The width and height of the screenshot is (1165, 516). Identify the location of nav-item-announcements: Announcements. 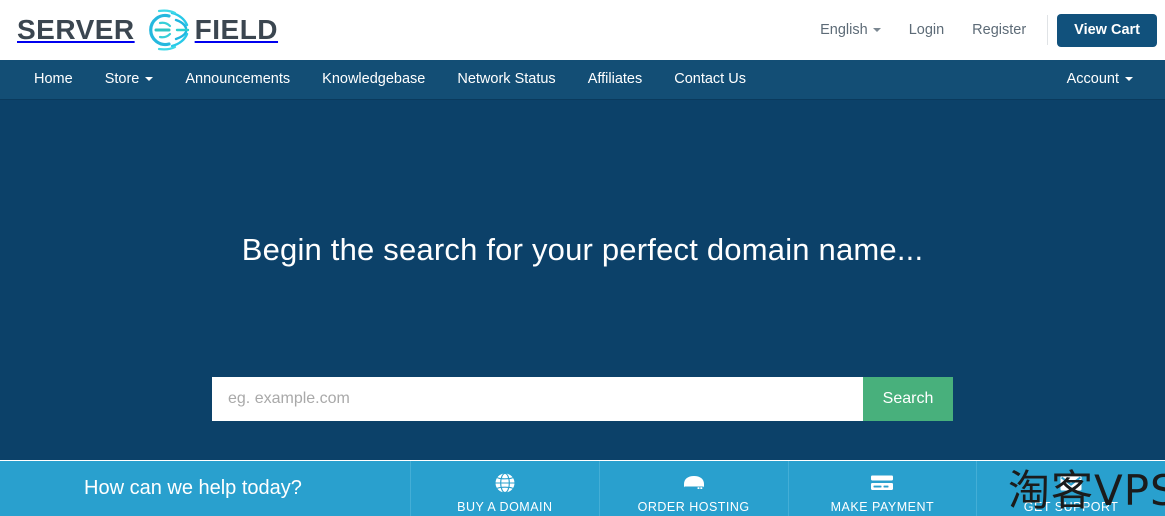
(237, 79).